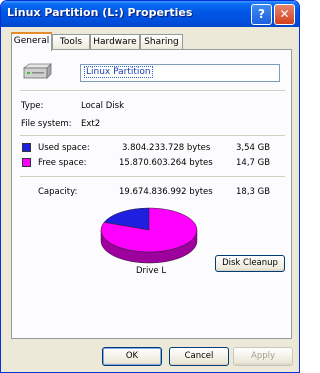 The width and height of the screenshot is (320, 373). What do you see at coordinates (253, 148) in the screenshot?
I see `used-space-size: 3,54 GB` at bounding box center [253, 148].